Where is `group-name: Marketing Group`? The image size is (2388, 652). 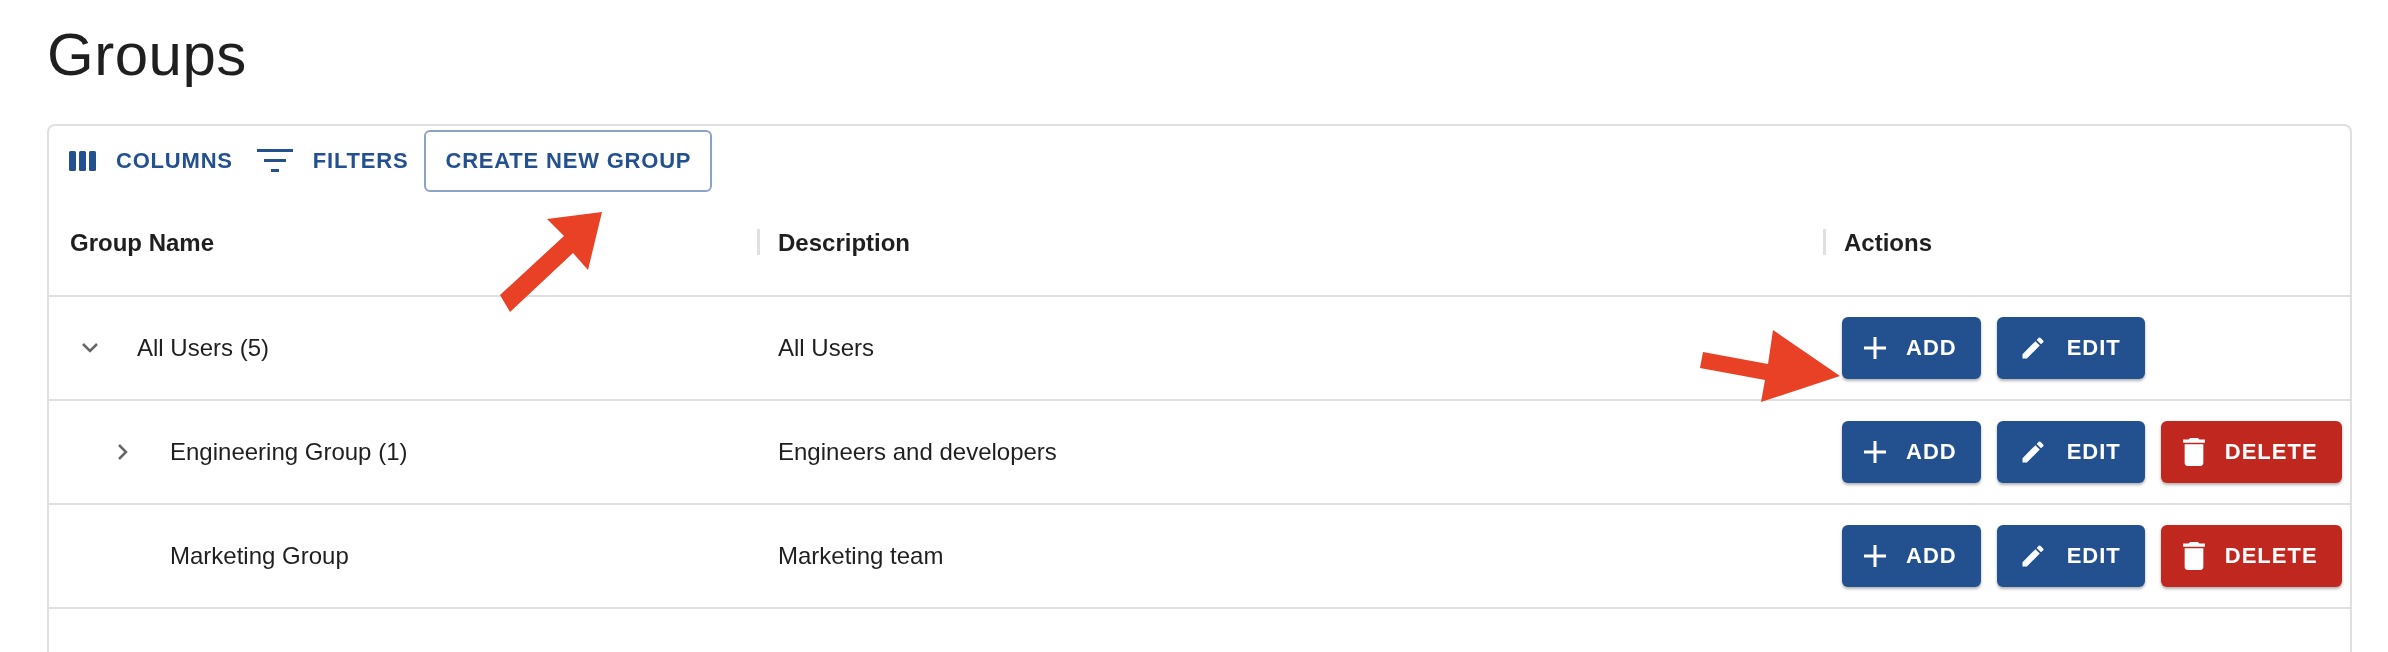
group-name: Marketing Group is located at coordinates (259, 556).